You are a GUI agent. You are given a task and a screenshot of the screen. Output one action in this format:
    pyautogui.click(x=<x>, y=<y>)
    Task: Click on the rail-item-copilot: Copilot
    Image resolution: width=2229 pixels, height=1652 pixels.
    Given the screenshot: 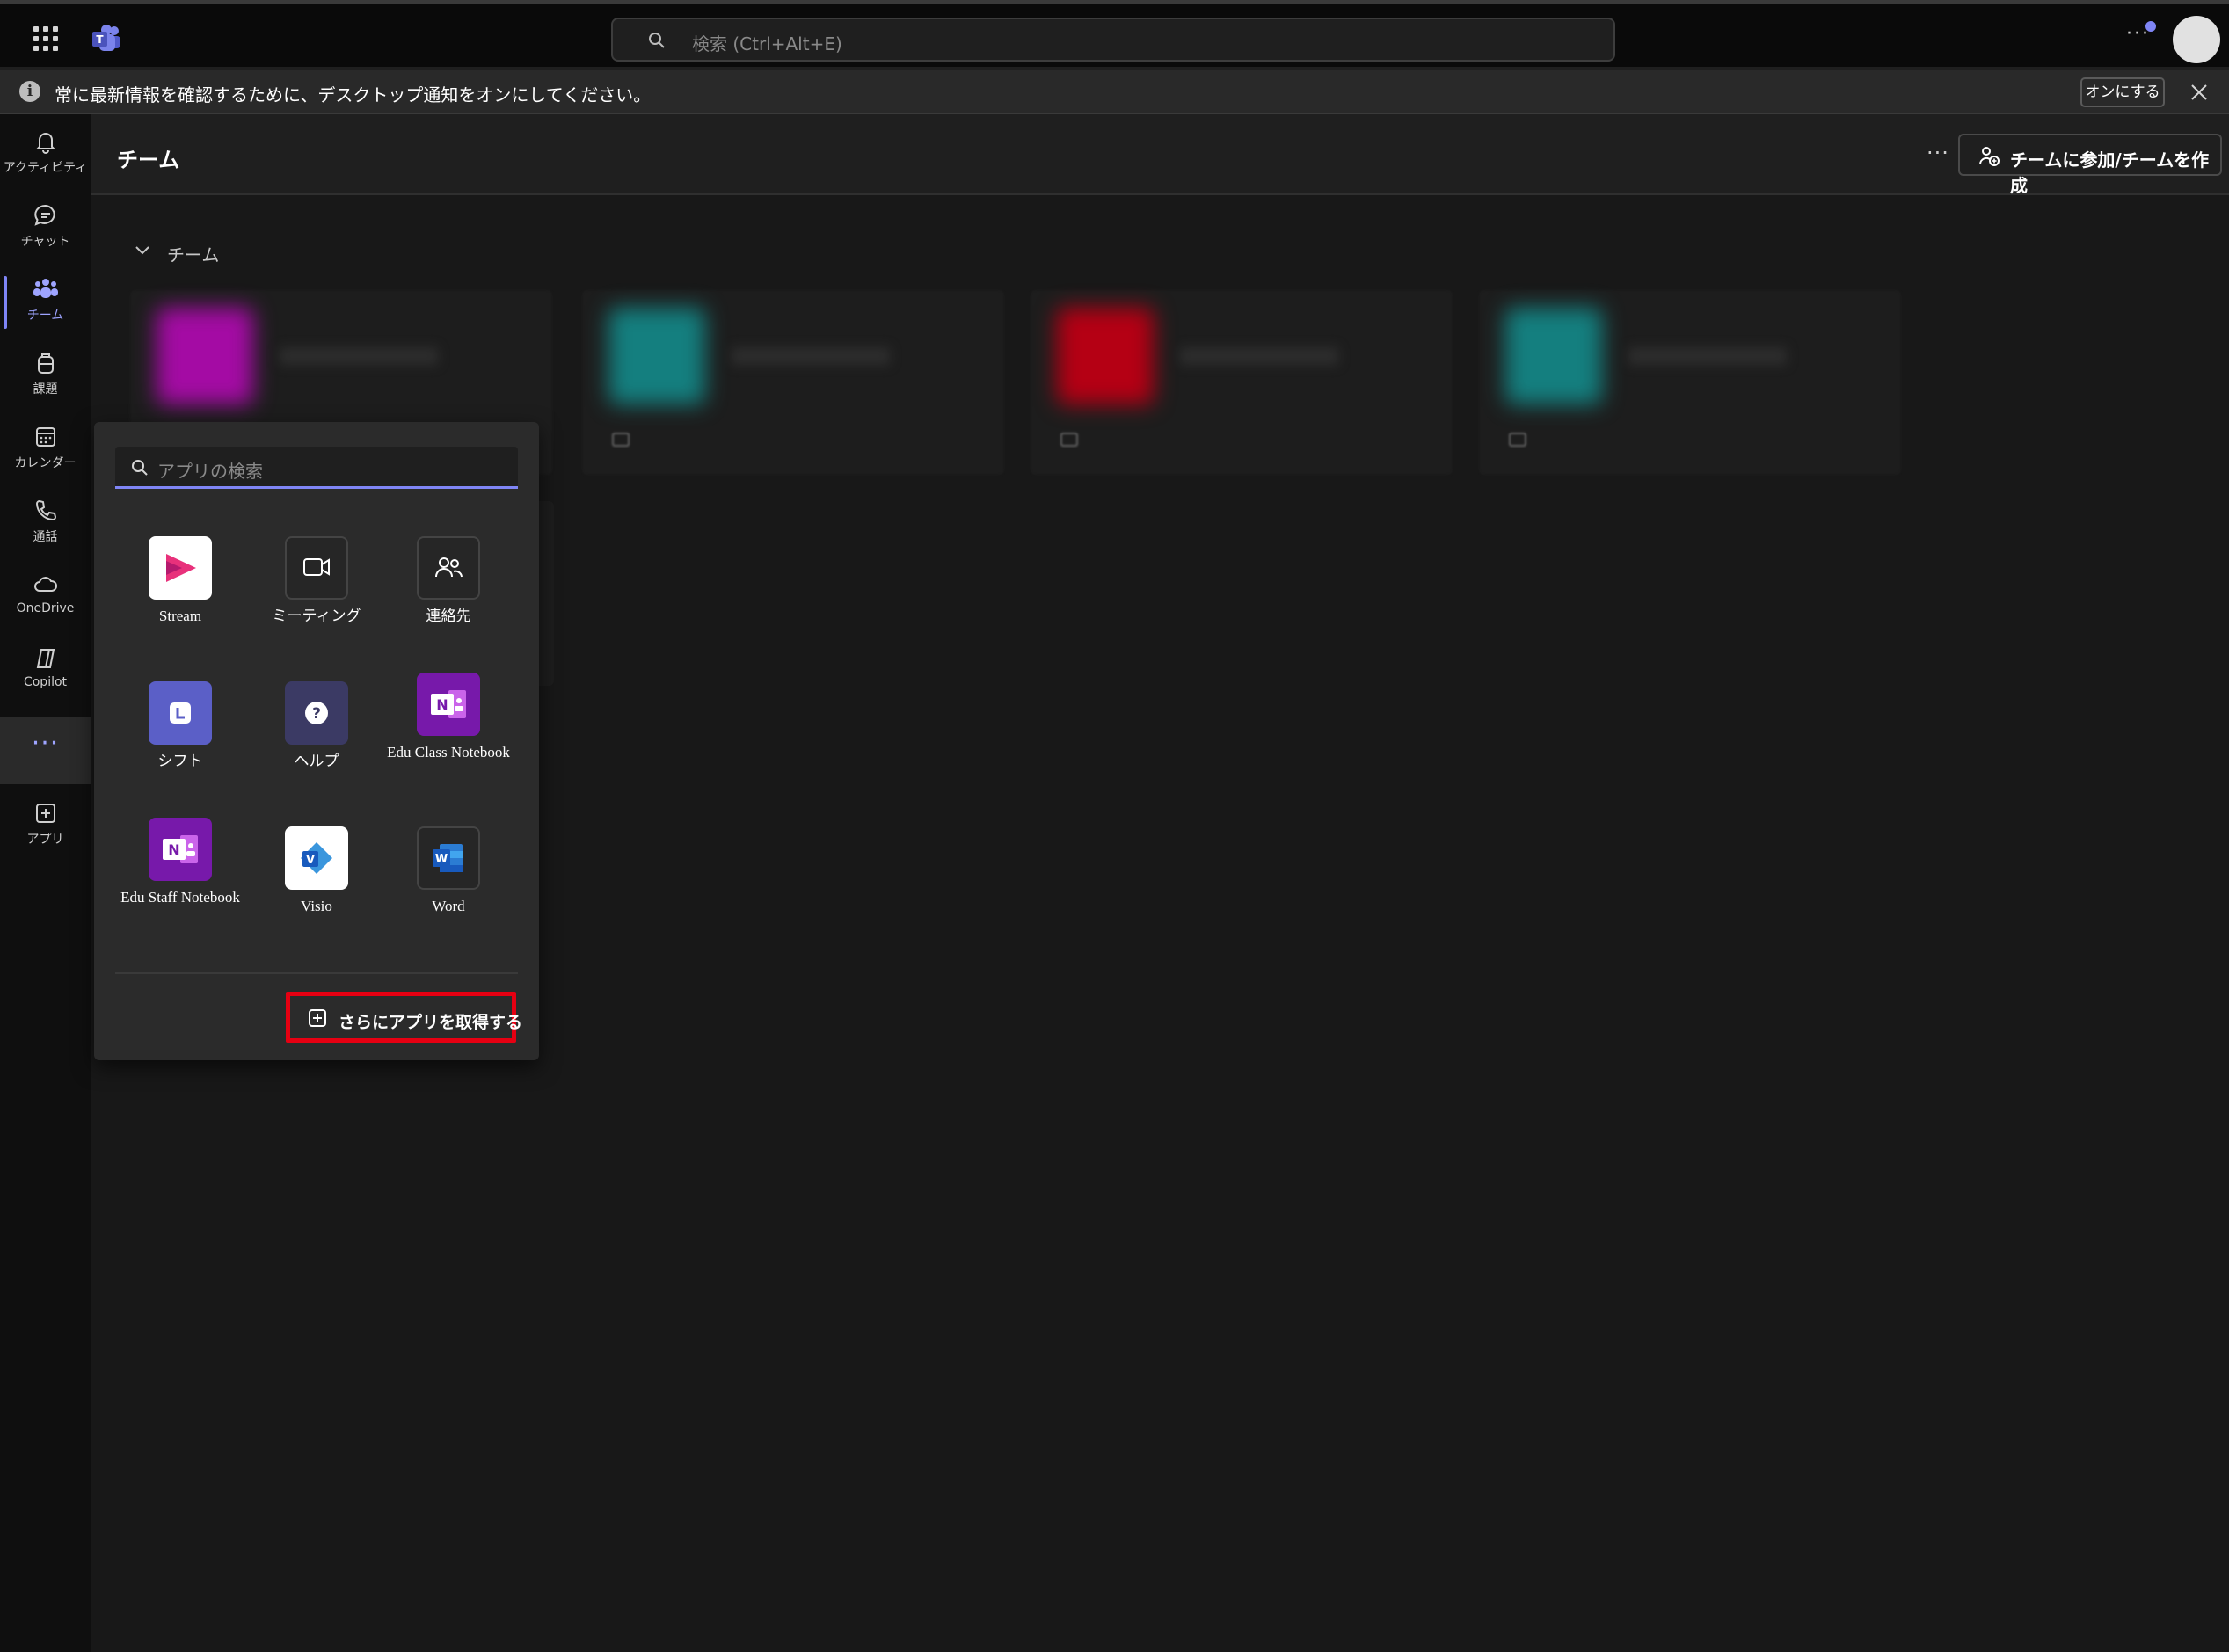 What is the action you would take?
    pyautogui.click(x=46, y=672)
    